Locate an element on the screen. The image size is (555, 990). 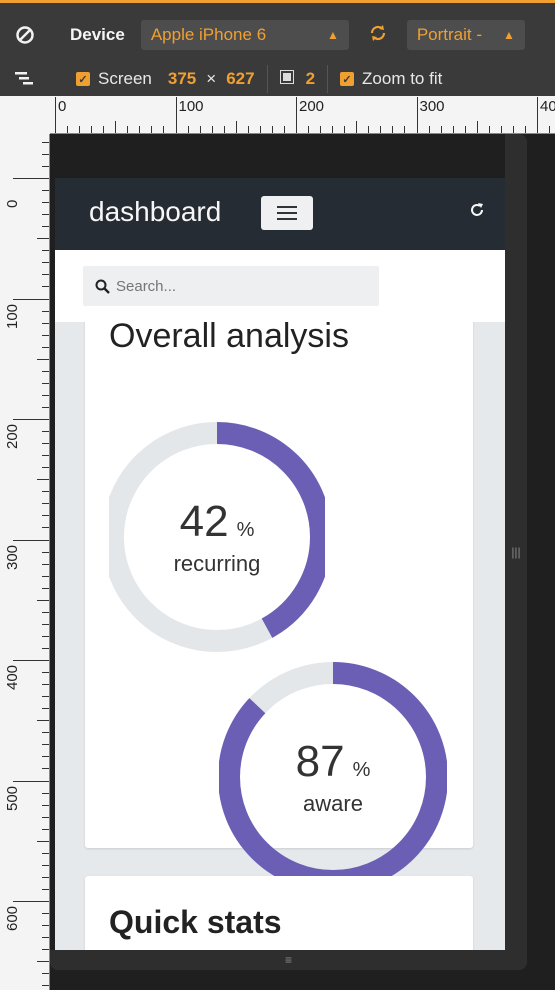
screen-label: Screen is located at coordinates (125, 78).